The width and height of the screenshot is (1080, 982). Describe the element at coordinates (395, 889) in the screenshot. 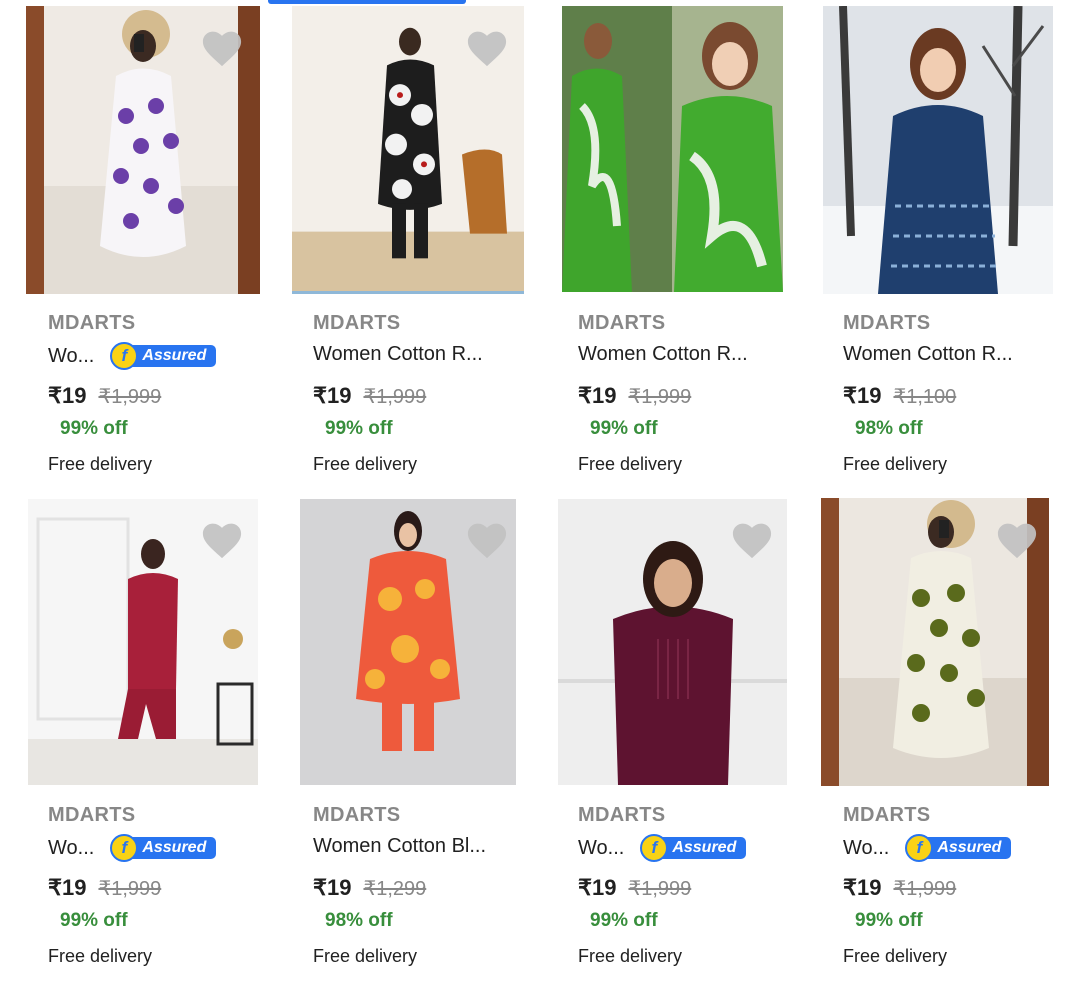

I see `original-price: ₹1,299` at that location.